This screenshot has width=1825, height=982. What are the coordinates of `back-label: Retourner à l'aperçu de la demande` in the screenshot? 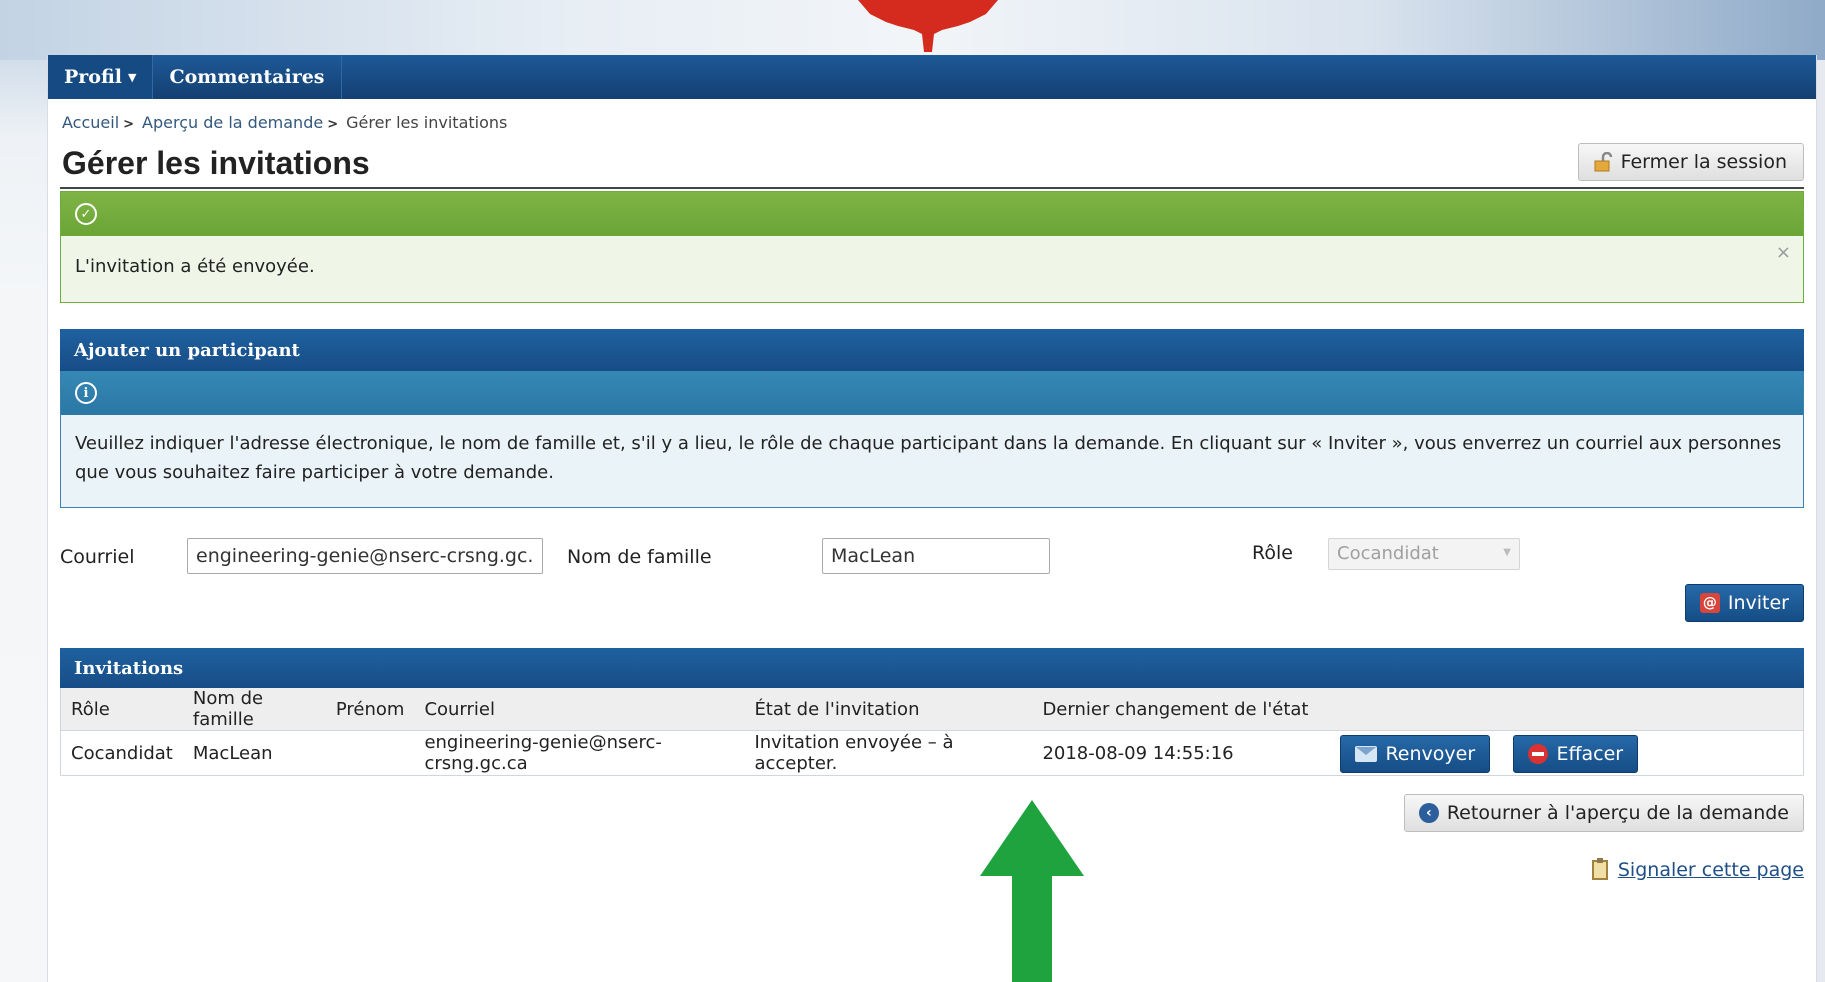 It's located at (1617, 813).